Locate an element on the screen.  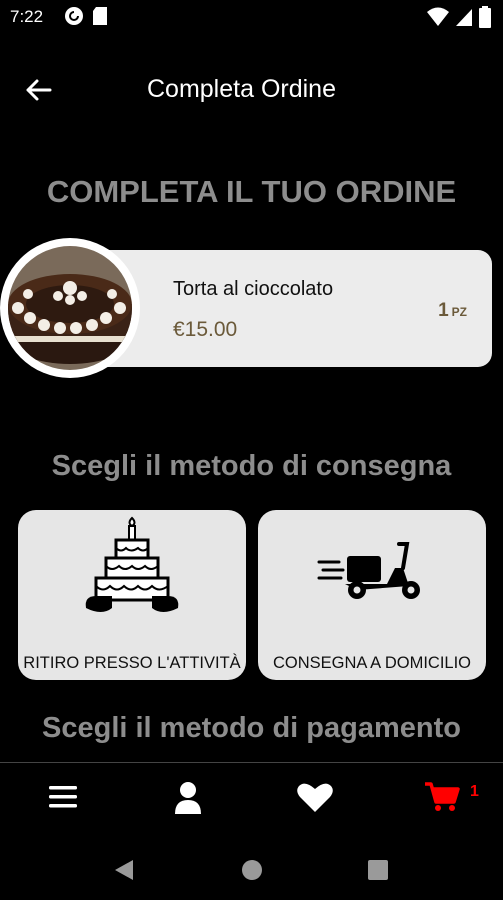
home-delivery-option-label: CONSEGNA A DOMICILIO is located at coordinates (372, 663).